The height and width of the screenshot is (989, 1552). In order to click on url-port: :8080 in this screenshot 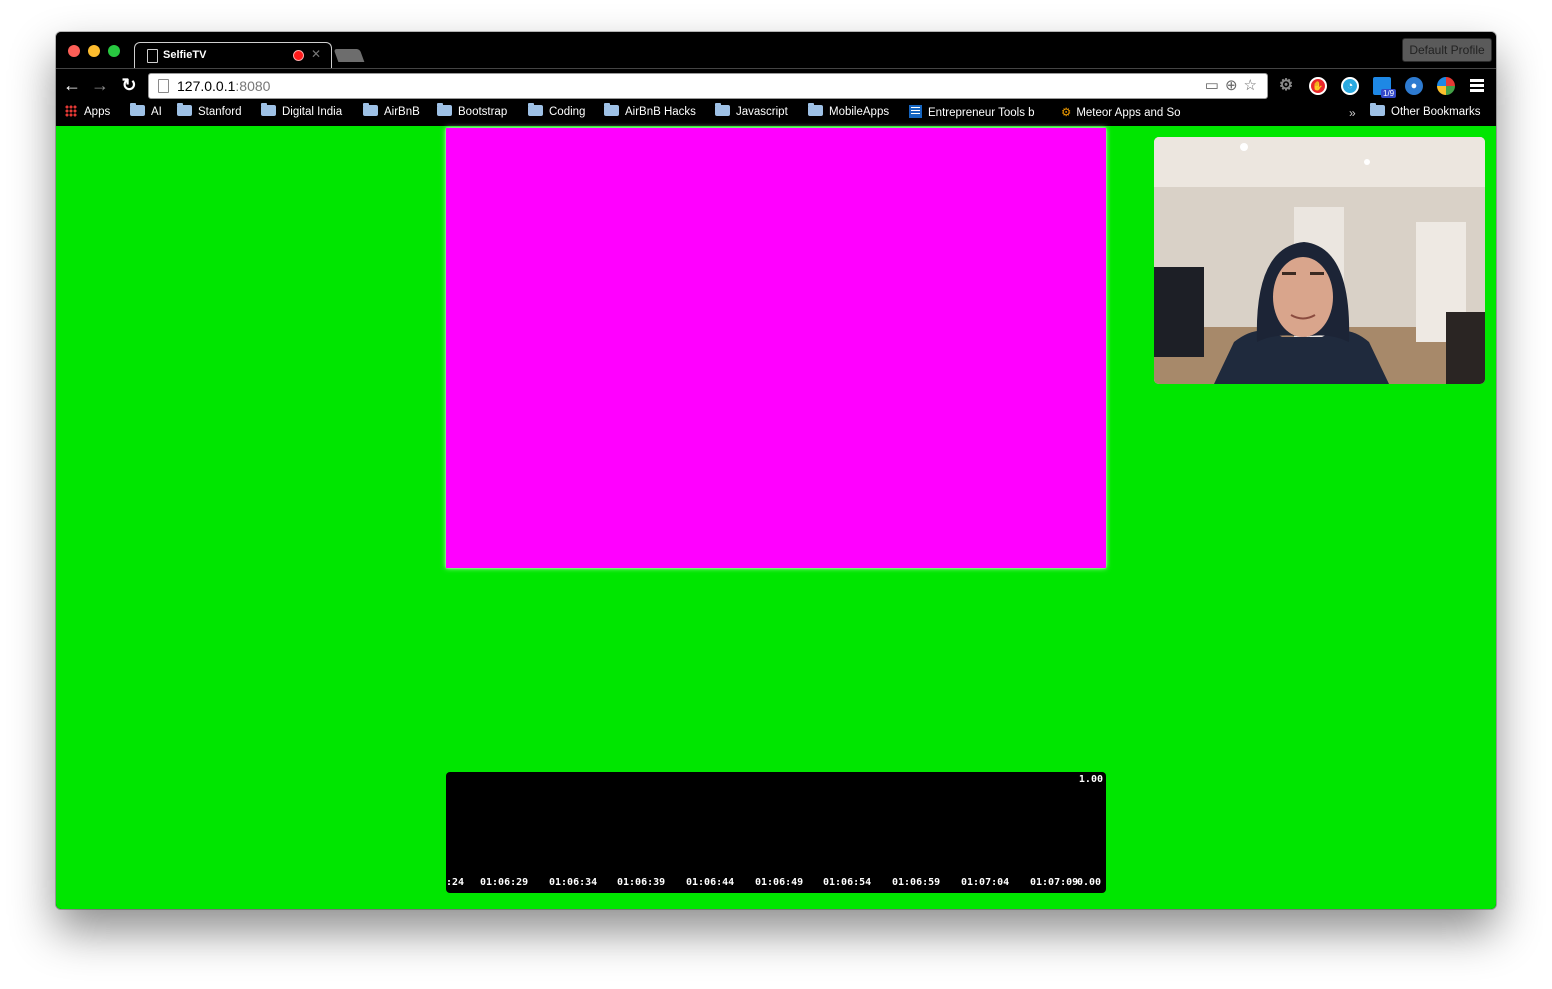, I will do `click(253, 86)`.